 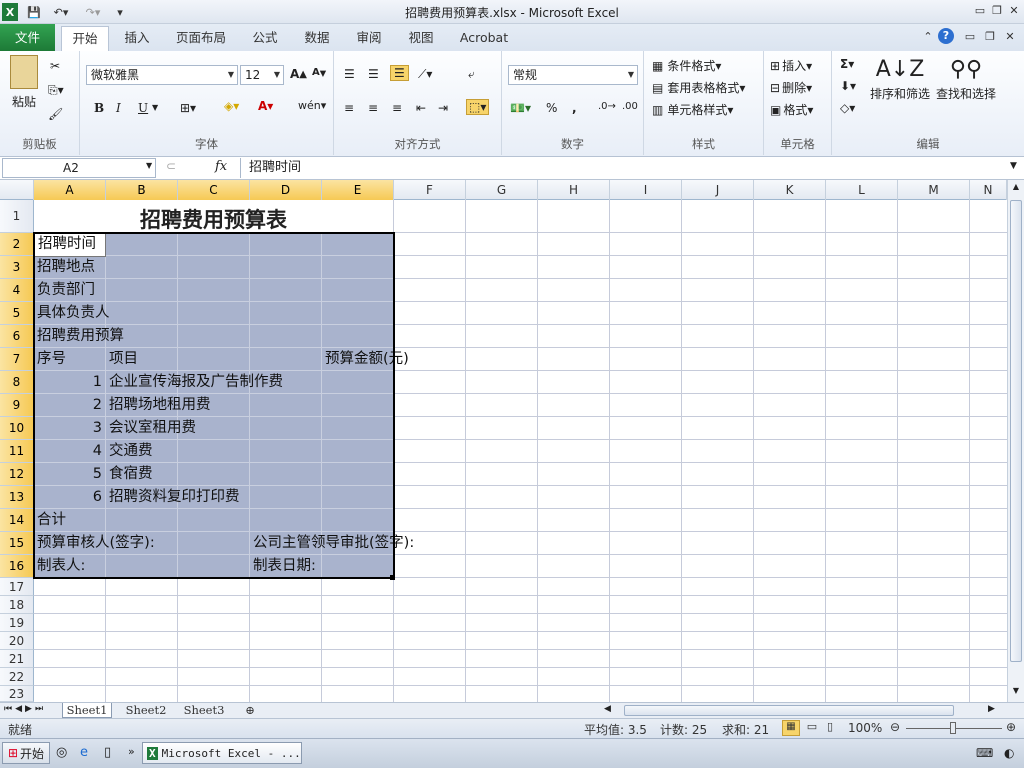 I want to click on sheet-tab: Sheet1, so click(x=87, y=710).